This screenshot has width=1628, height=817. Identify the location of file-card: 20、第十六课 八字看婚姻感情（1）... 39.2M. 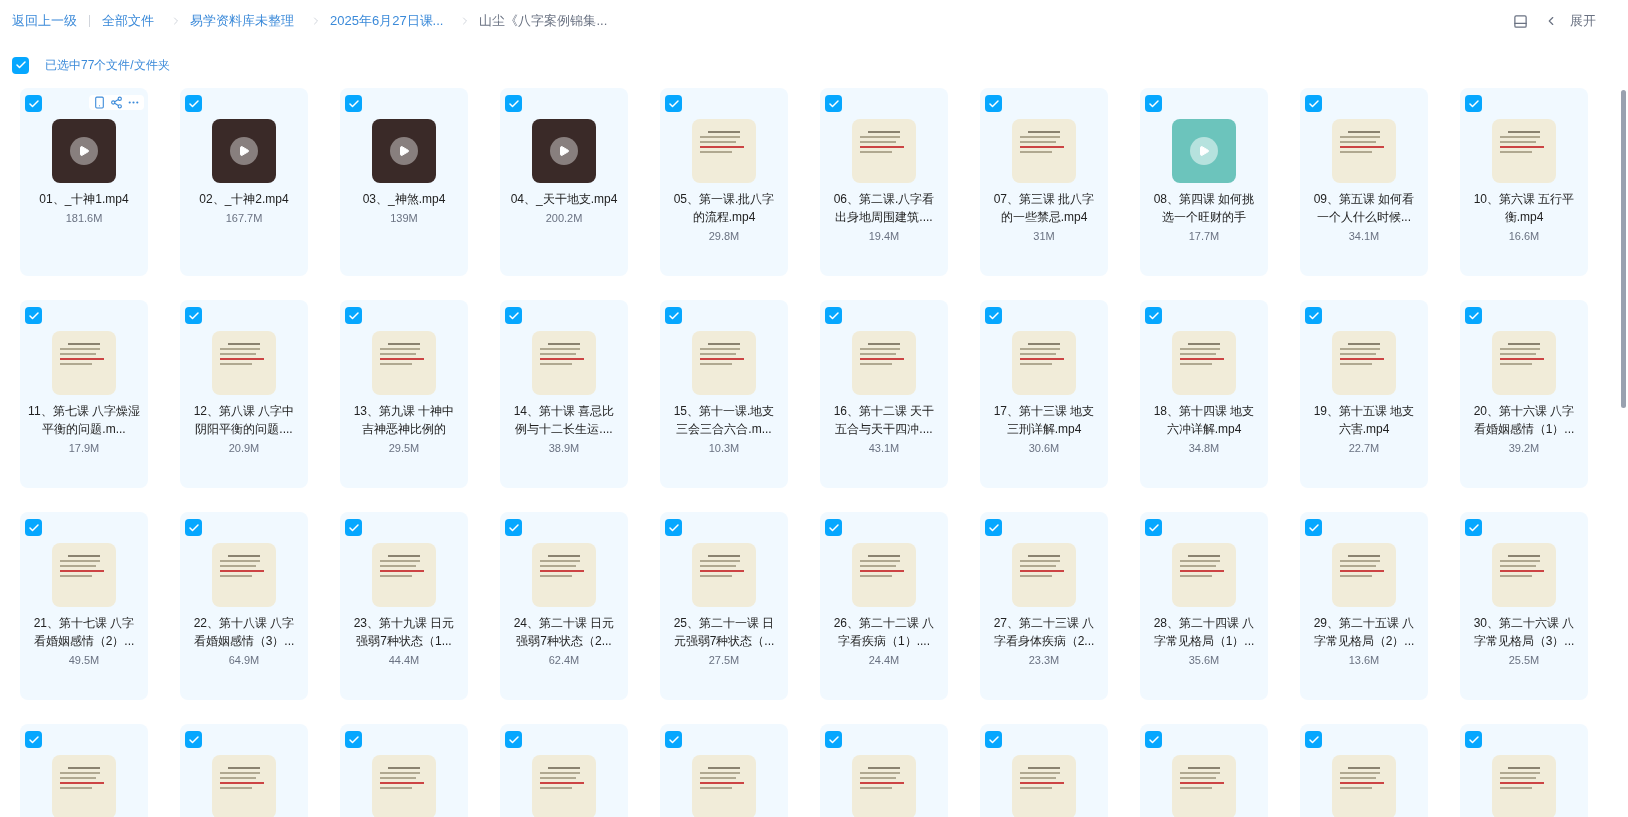
(1524, 394).